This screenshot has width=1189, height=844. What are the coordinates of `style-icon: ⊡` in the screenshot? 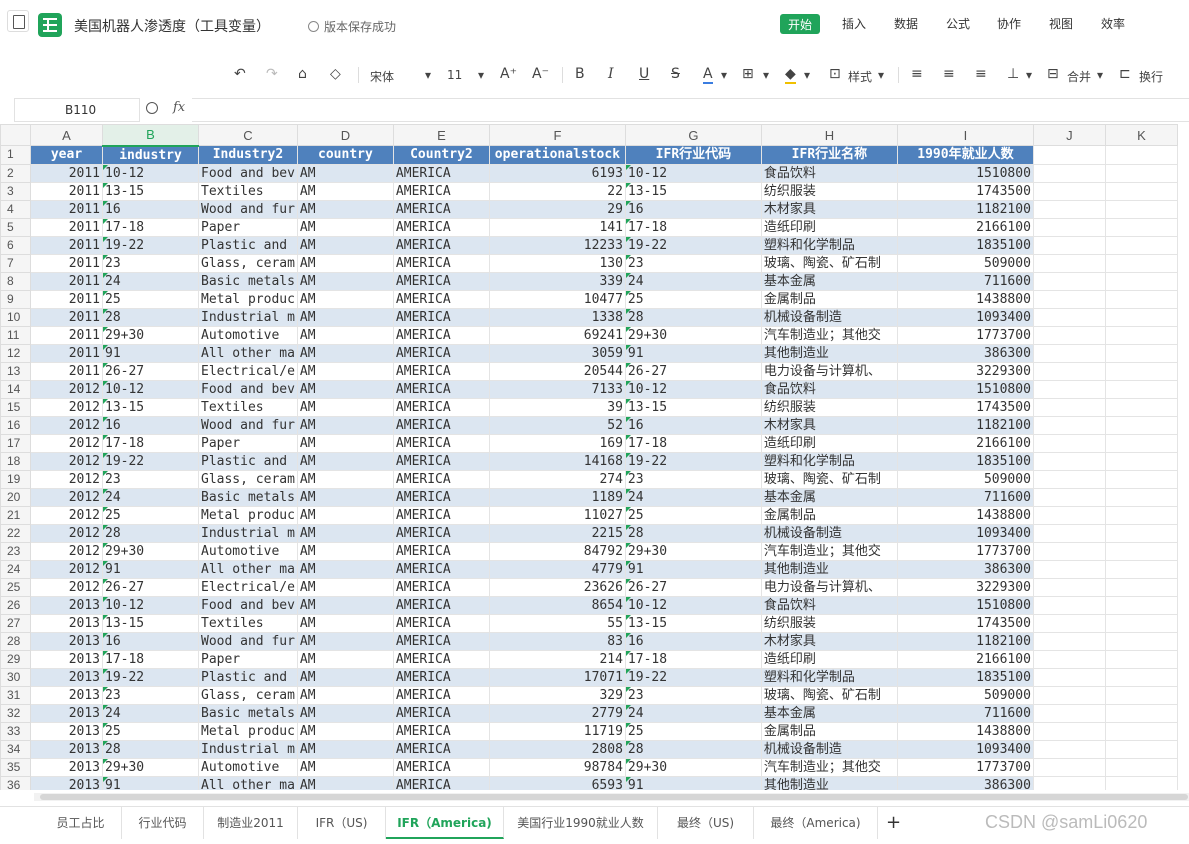 It's located at (835, 74).